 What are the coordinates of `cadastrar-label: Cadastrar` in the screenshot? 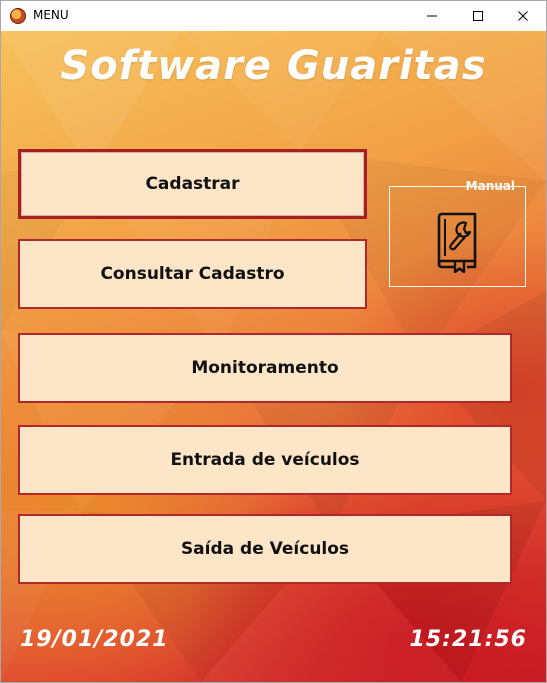 It's located at (192, 184).